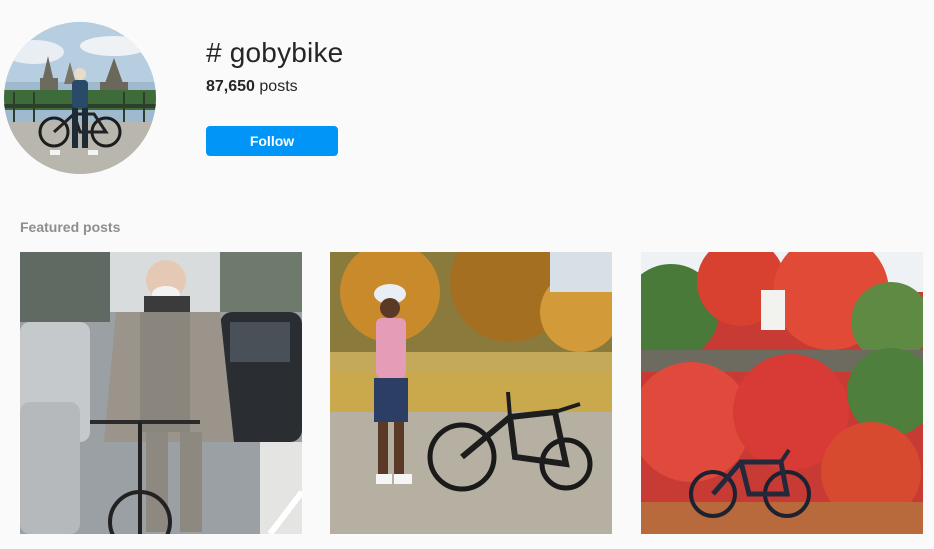 The height and width of the screenshot is (549, 934). I want to click on hashtag-title: # gobybike, so click(275, 52).